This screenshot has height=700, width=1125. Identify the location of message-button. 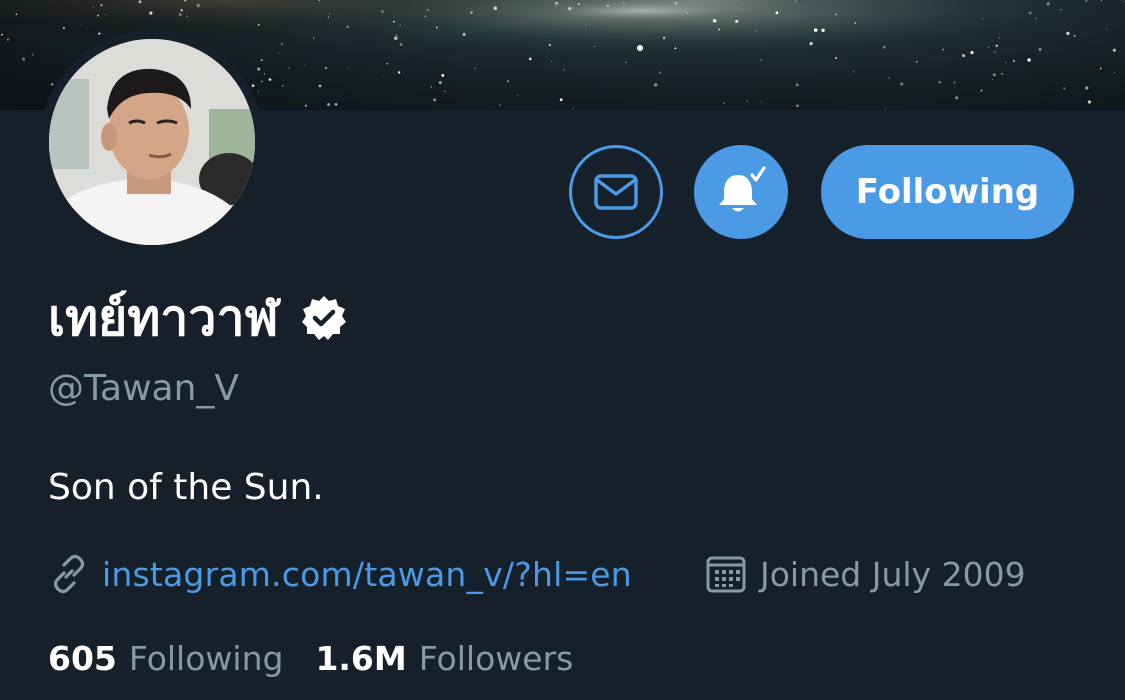
(616, 192).